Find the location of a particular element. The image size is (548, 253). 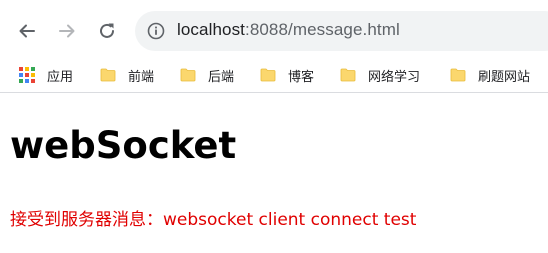

url-path: :8088/message.html is located at coordinates (322, 29).